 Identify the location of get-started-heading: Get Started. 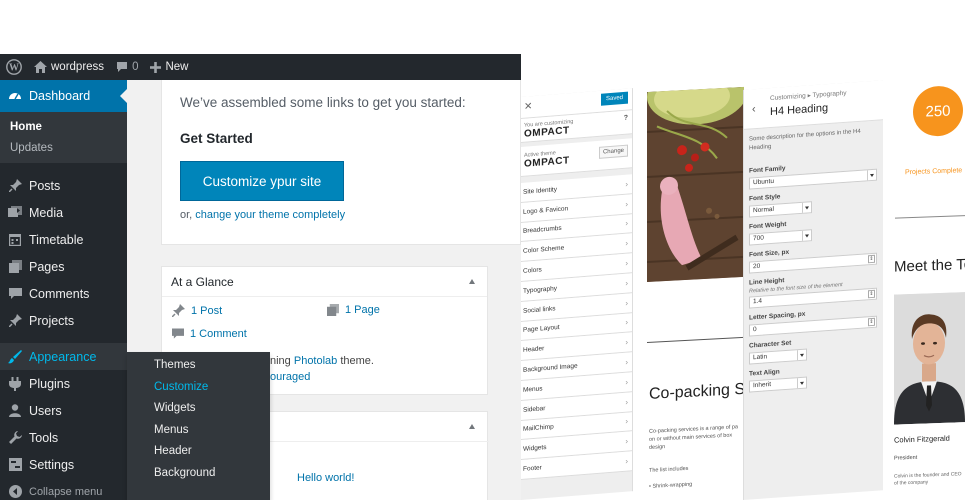
(216, 138).